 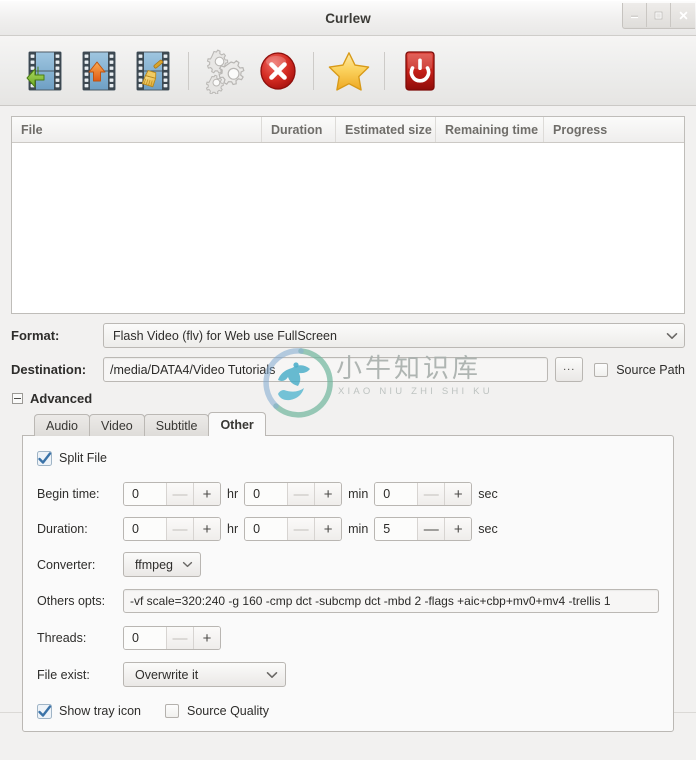 I want to click on begin-time-hour-increment: +, so click(x=206, y=494).